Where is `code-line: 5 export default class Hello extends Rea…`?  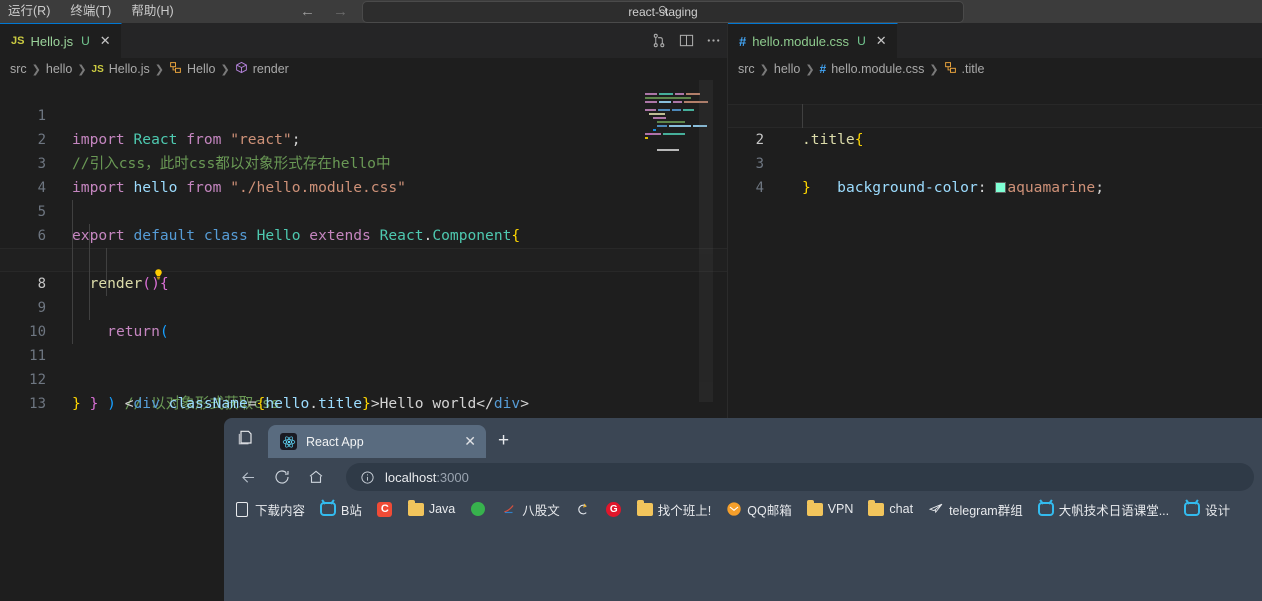
code-line: 5 export default class Hello extends Rea… is located at coordinates (363, 210).